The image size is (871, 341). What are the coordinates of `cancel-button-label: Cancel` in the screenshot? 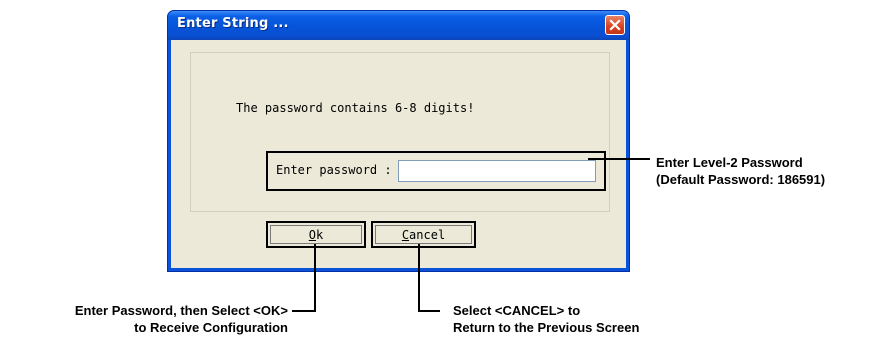 It's located at (423, 234).